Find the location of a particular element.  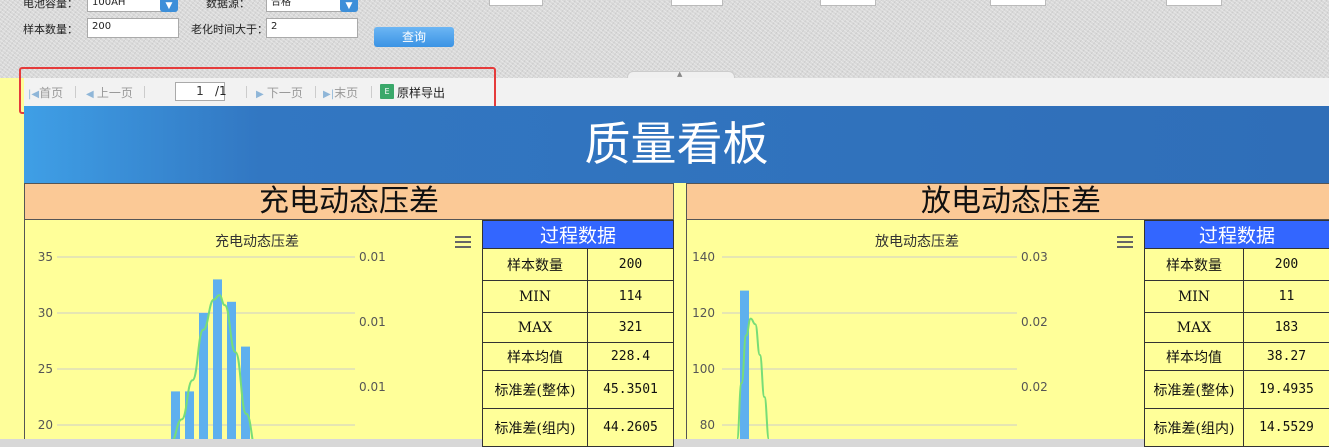

last-page-icon: ▶| is located at coordinates (328, 94).